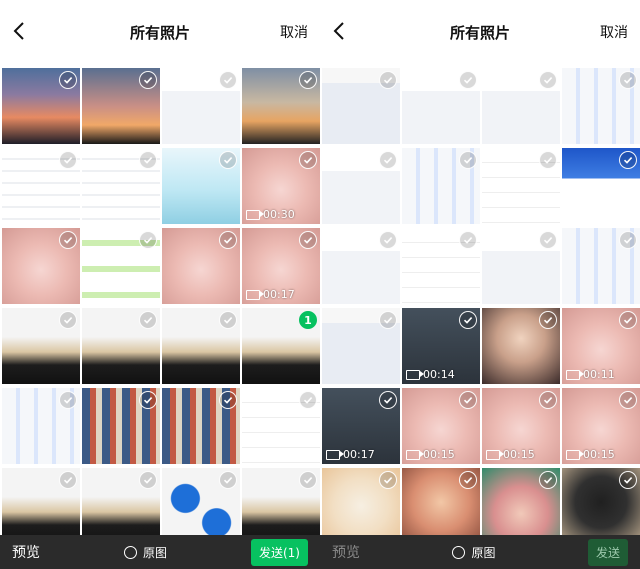 This screenshot has width=640, height=569. What do you see at coordinates (281, 186) in the screenshot?
I see `photo-thumbnail: 00:30` at bounding box center [281, 186].